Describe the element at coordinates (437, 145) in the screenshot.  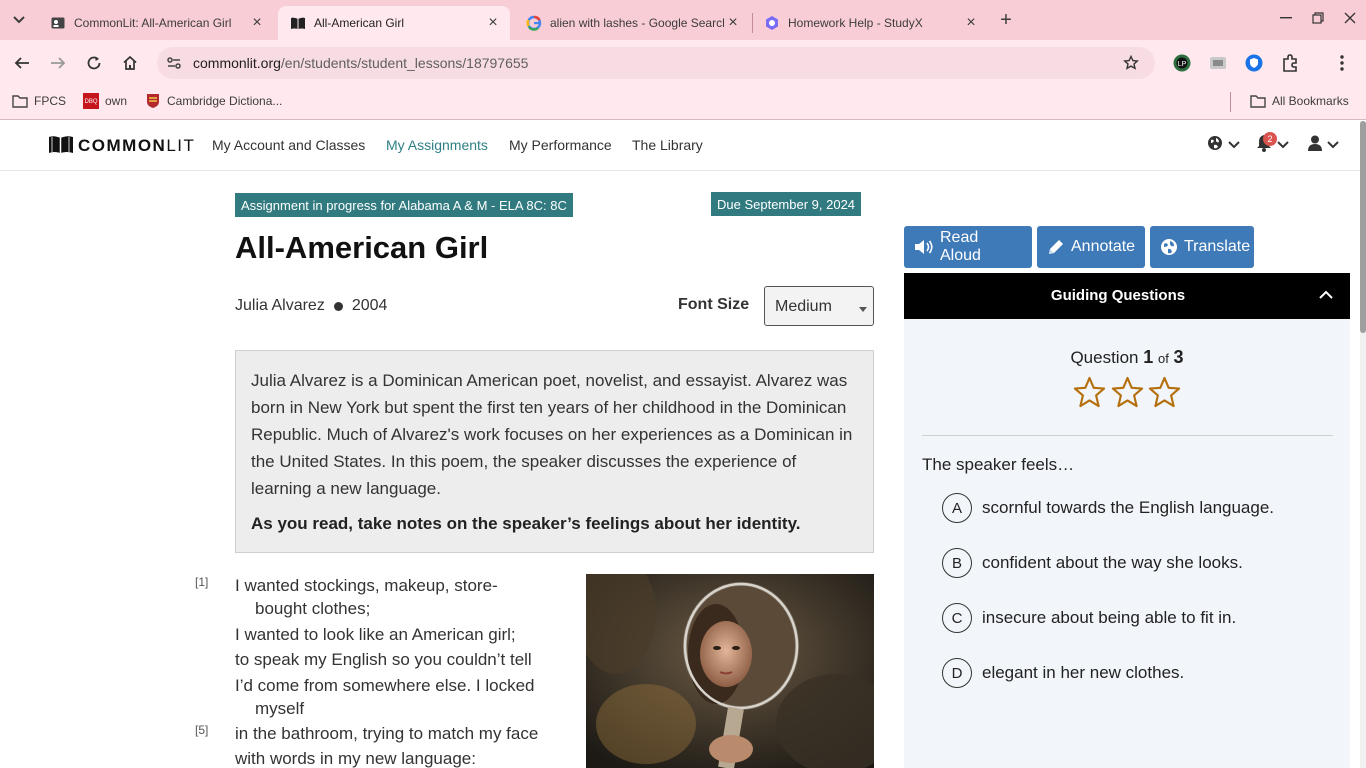
I see `nav-my-assignments: My Assignments` at that location.